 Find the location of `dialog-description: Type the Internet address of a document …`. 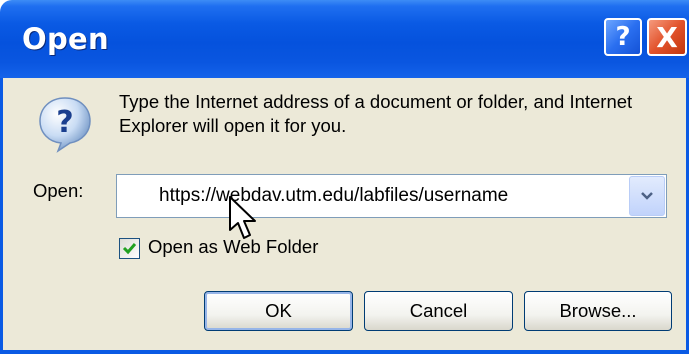

dialog-description: Type the Internet address of a document … is located at coordinates (376, 113).